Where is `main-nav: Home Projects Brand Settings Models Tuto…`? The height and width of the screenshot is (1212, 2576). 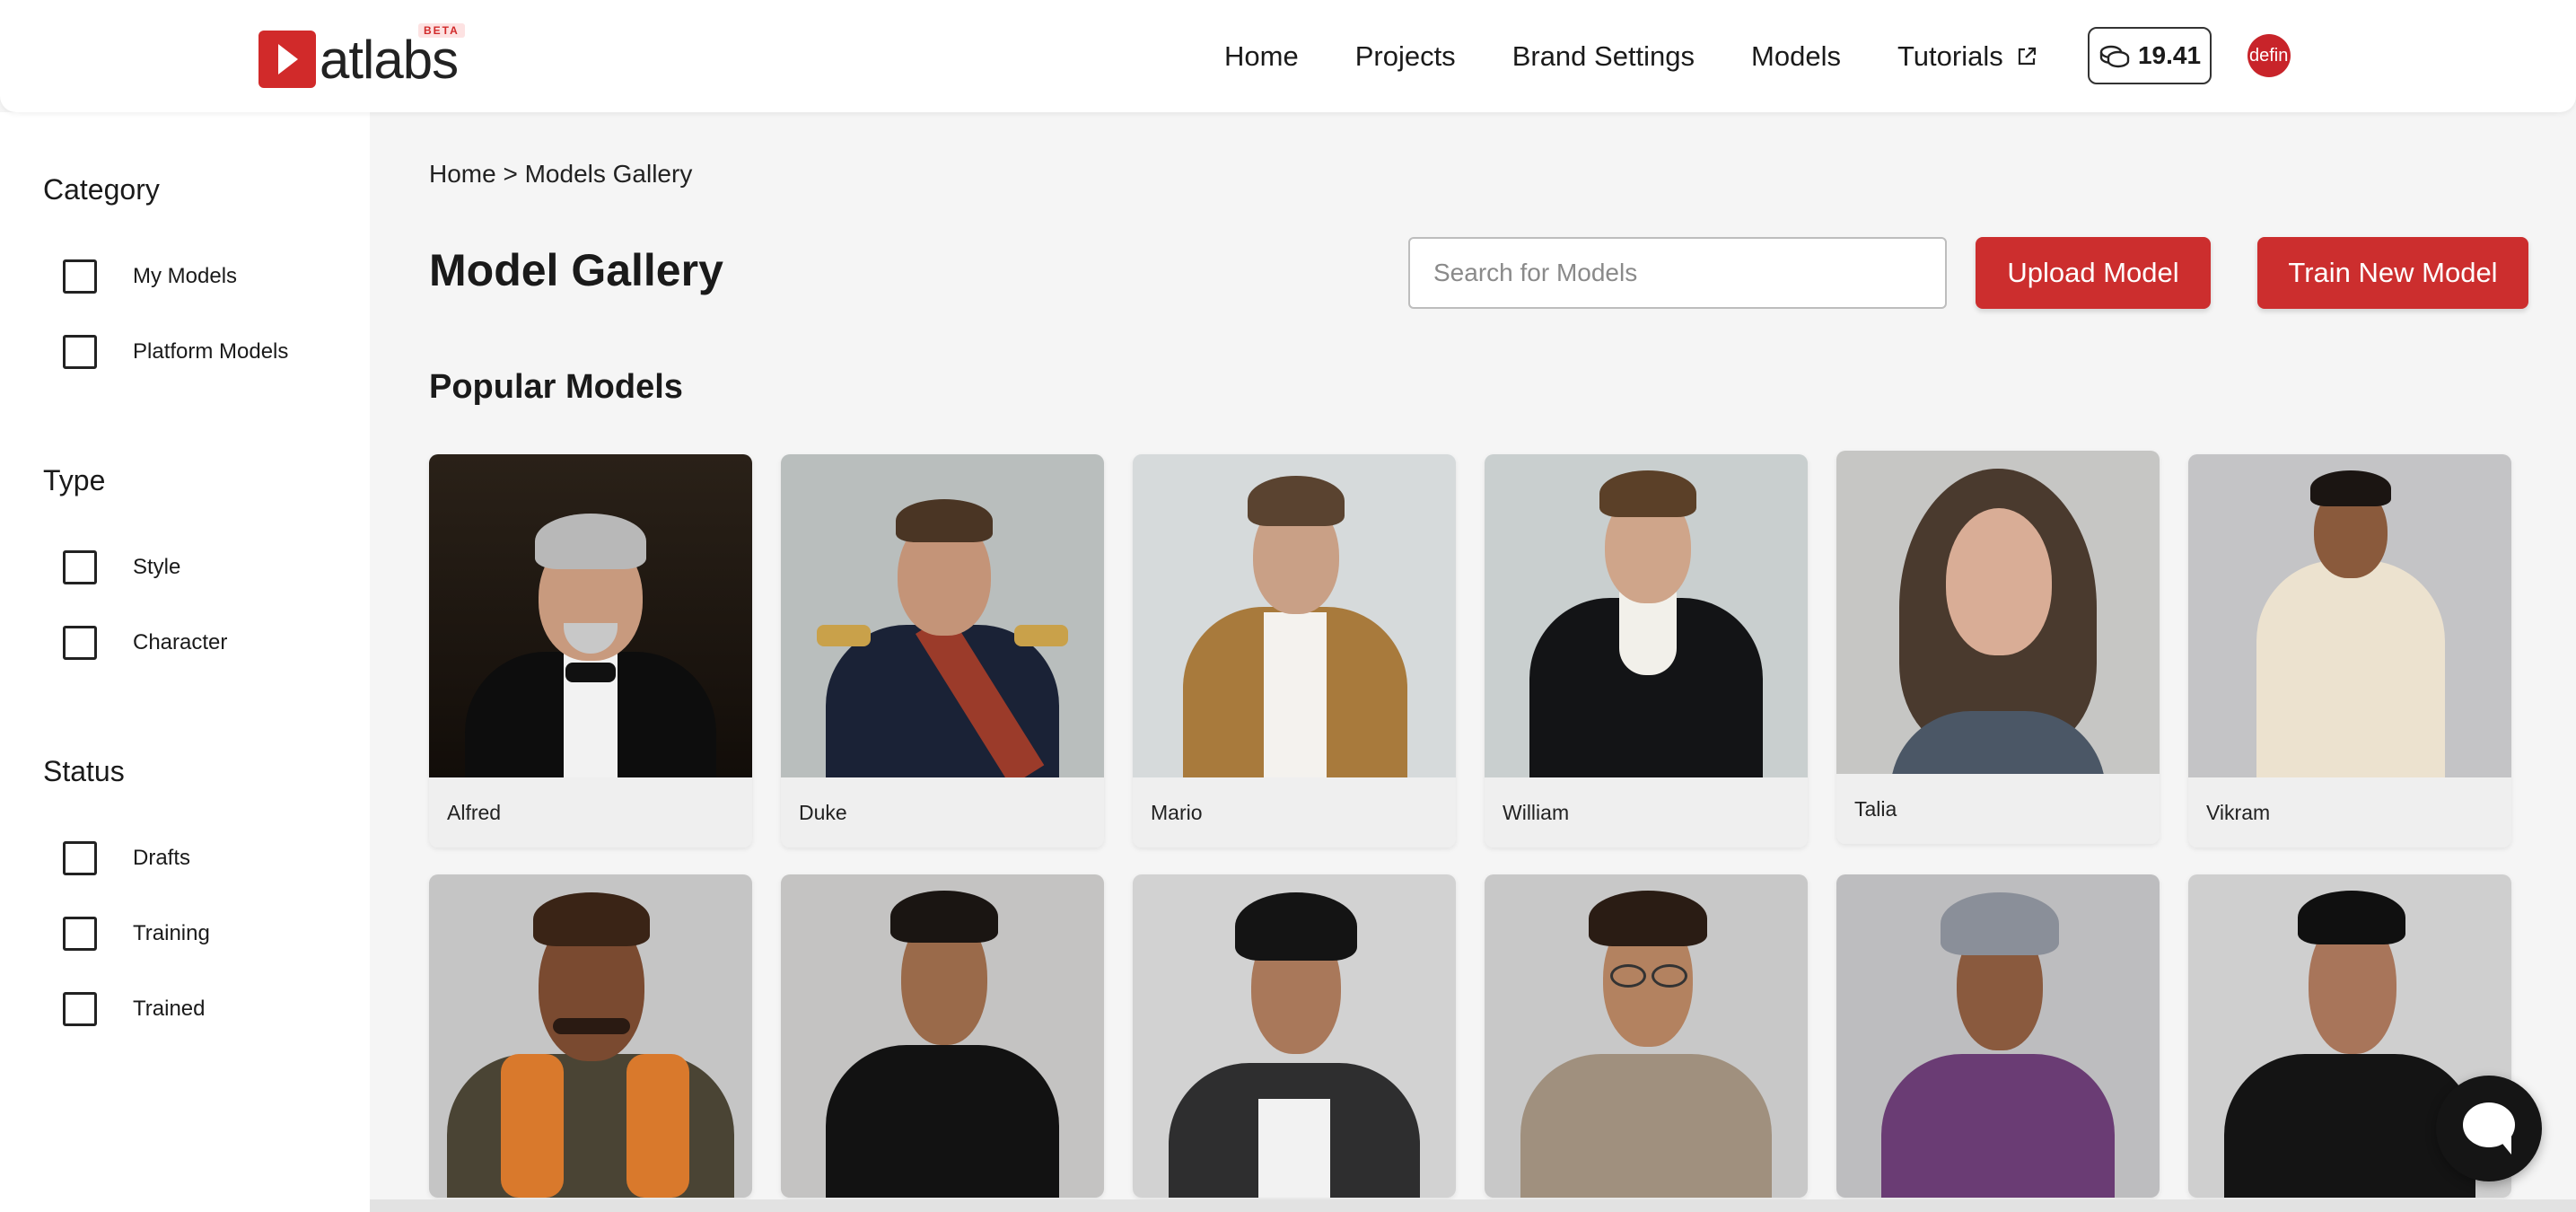
main-nav: Home Projects Brand Settings Models Tuto… is located at coordinates (1641, 57).